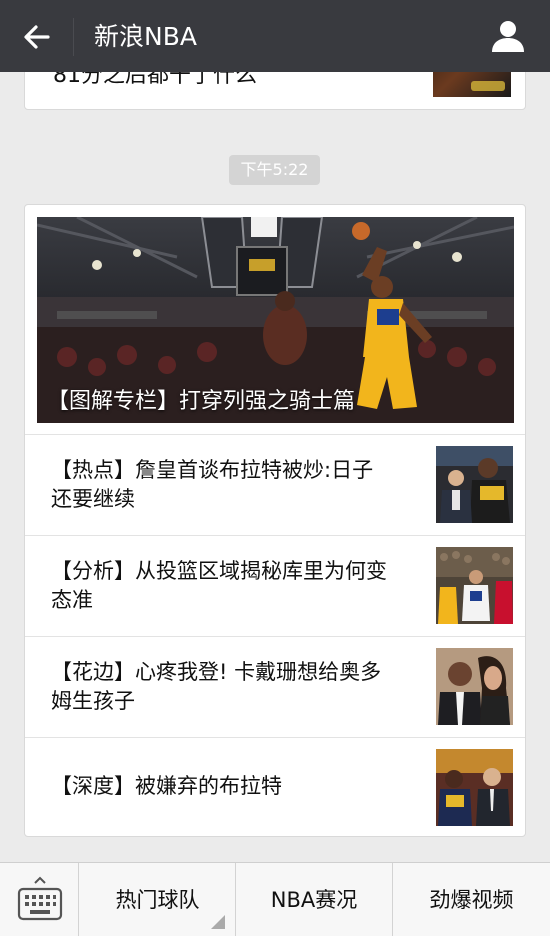 The width and height of the screenshot is (550, 936). Describe the element at coordinates (201, 401) in the screenshot. I see `cover-article-title: 【图解专栏】打穿列强之骑士篇` at that location.